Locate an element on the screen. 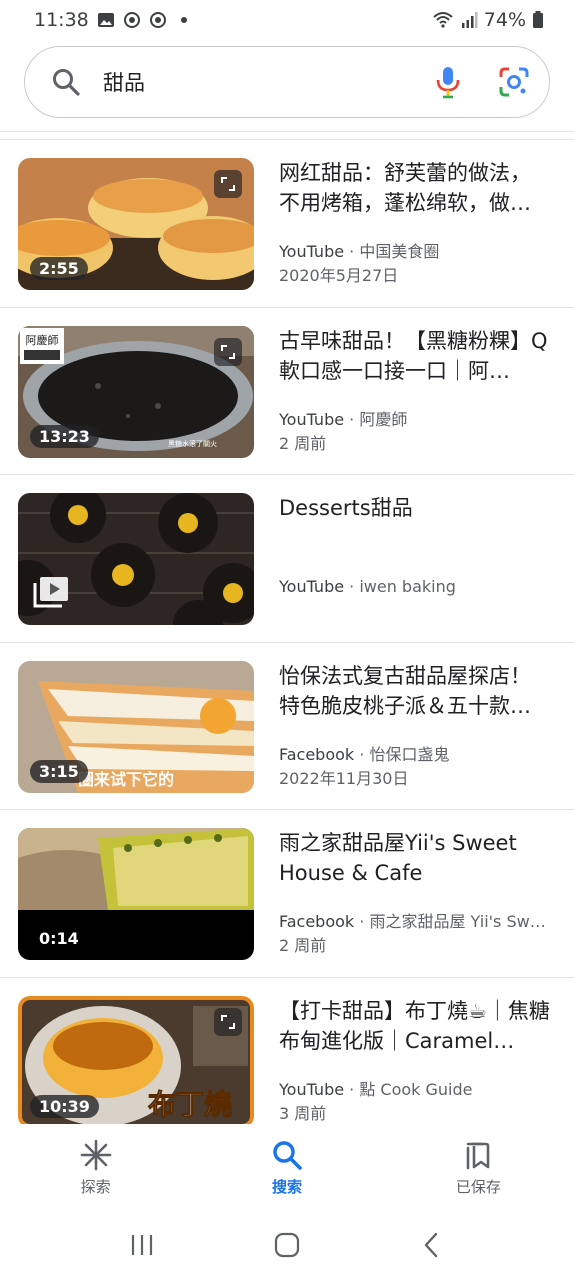 This screenshot has width=574, height=1280. video-source-line: YouTube · 點 Cook Guide is located at coordinates (376, 1089).